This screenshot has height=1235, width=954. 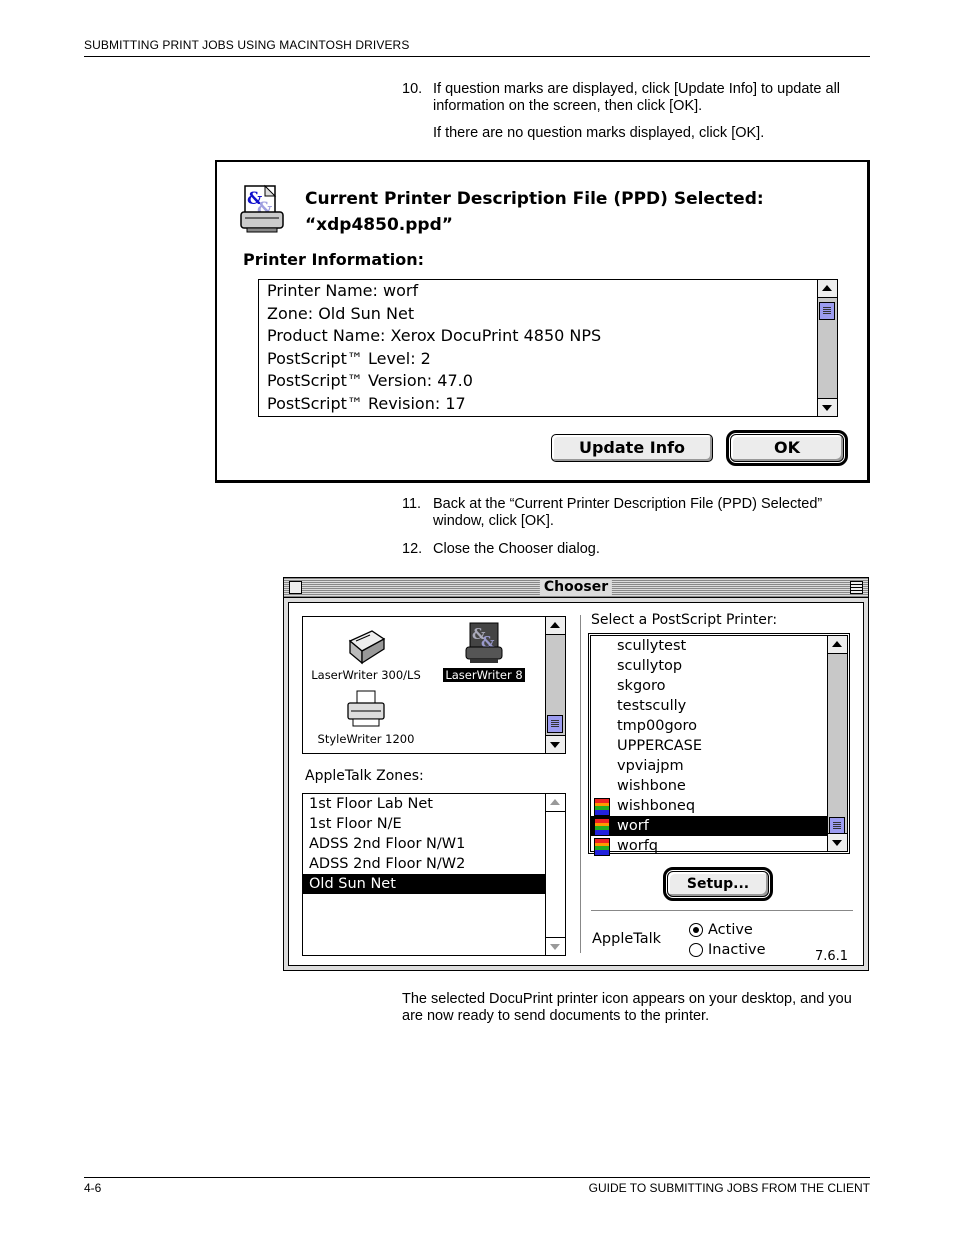 What do you see at coordinates (657, 726) in the screenshot?
I see `printer-name: tmp00goro` at bounding box center [657, 726].